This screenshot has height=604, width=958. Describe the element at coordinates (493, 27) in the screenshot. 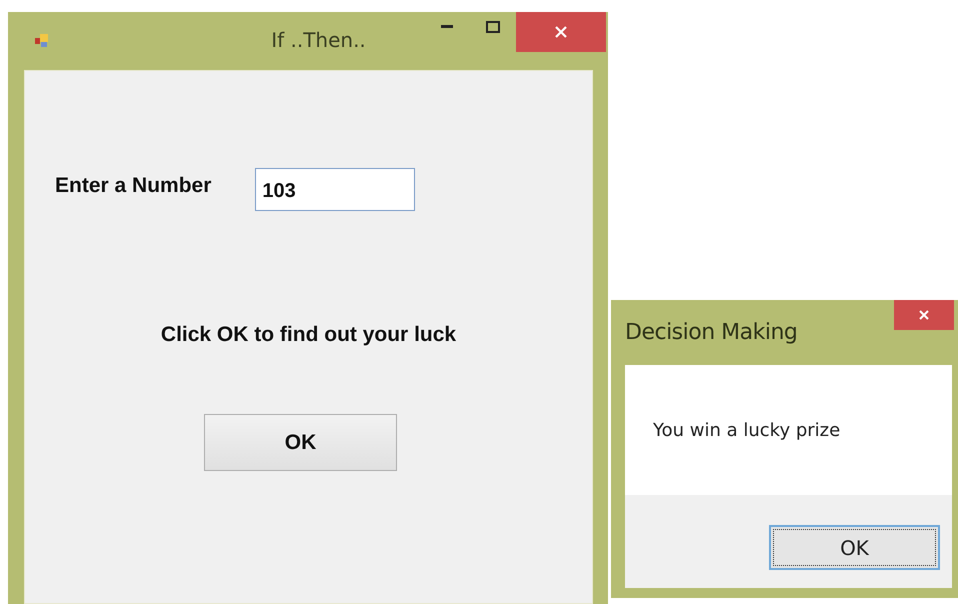

I see `maximize-icon` at that location.